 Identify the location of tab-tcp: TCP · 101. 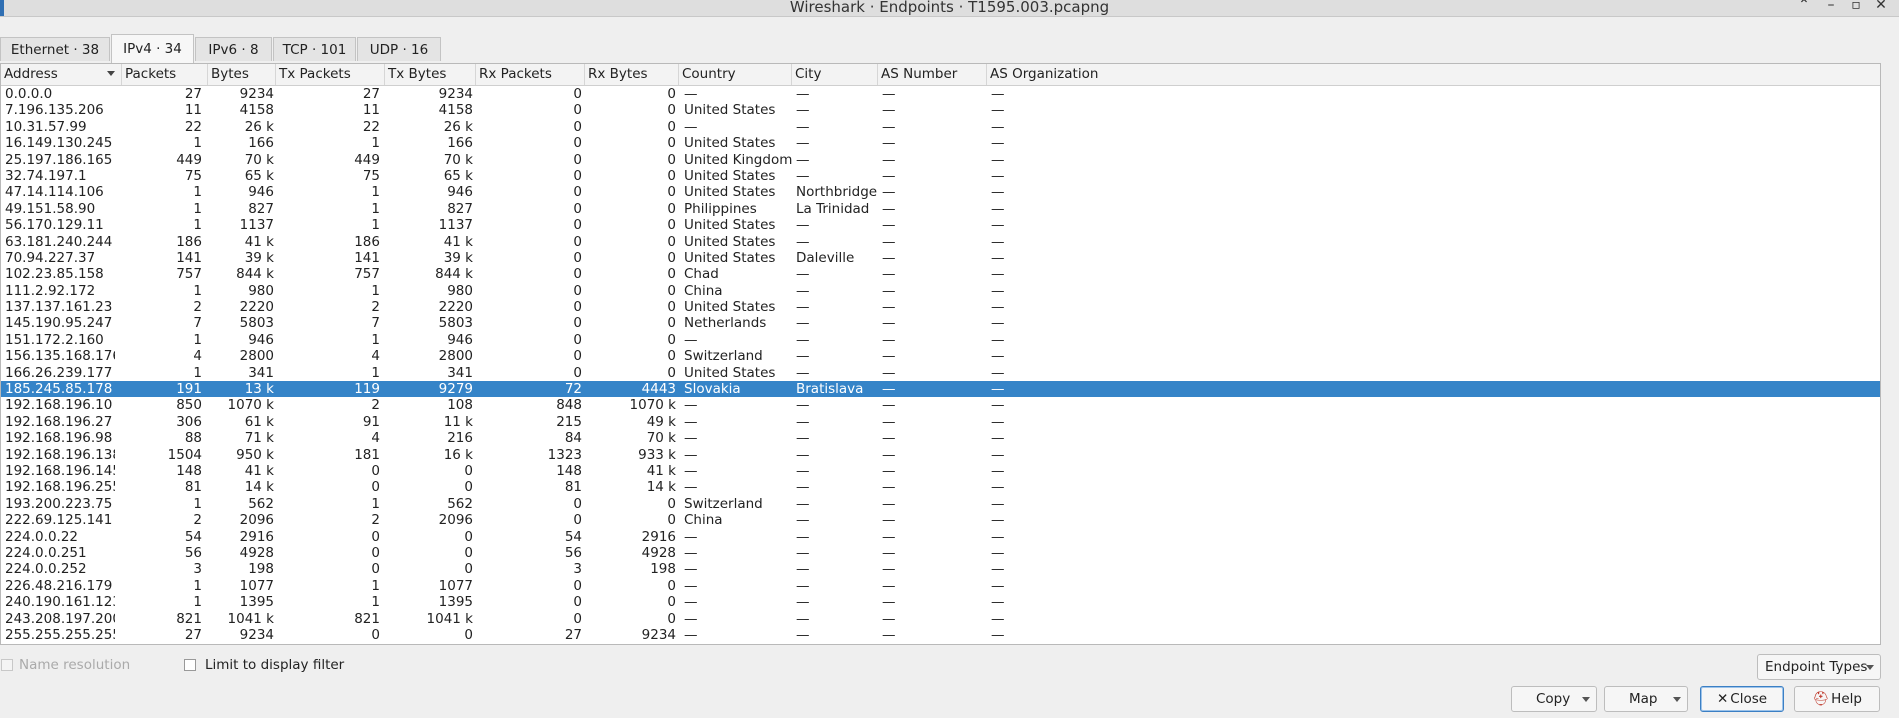
(314, 49).